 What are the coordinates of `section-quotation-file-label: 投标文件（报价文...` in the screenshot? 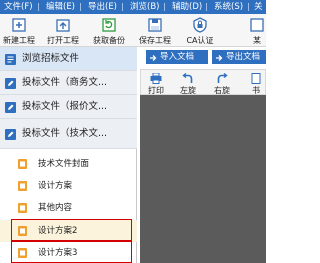 It's located at (65, 106).